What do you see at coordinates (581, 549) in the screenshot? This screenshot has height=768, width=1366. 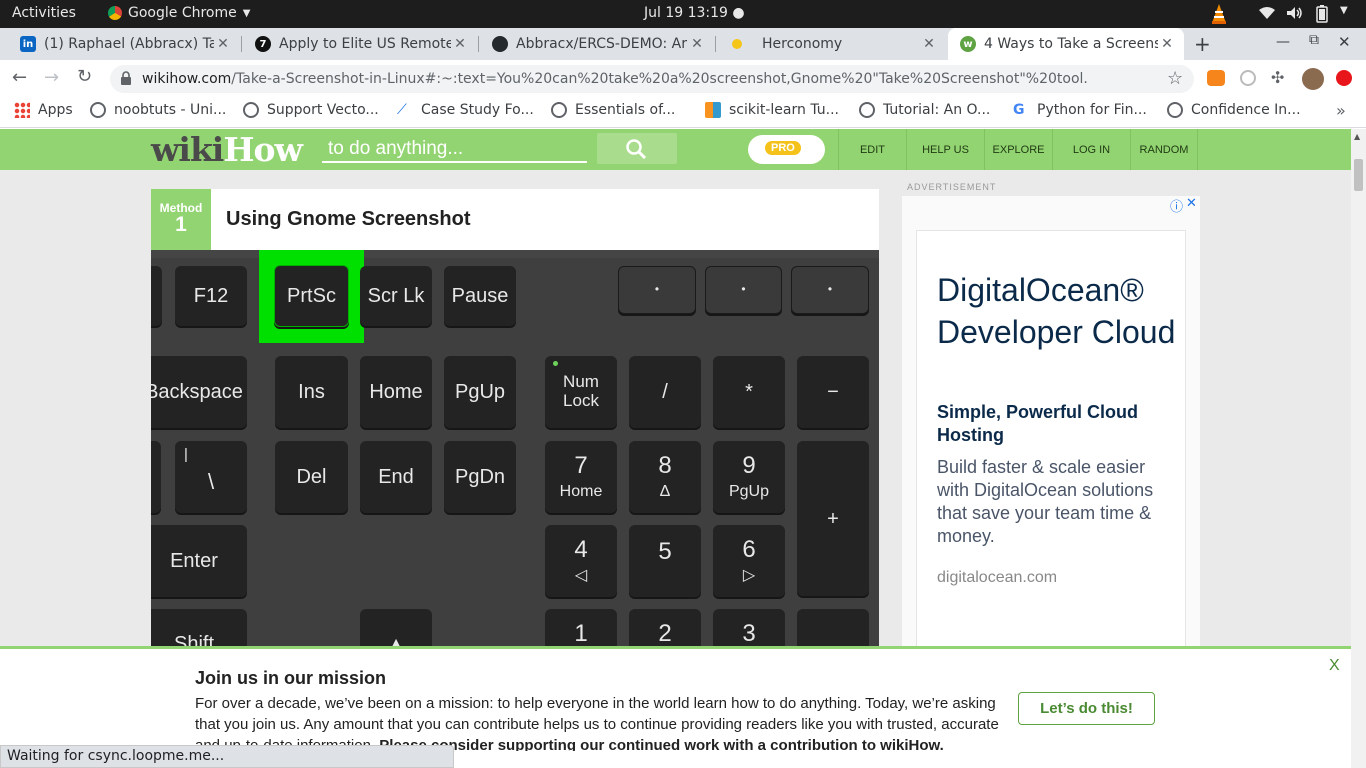 I see `key-label: 4` at bounding box center [581, 549].